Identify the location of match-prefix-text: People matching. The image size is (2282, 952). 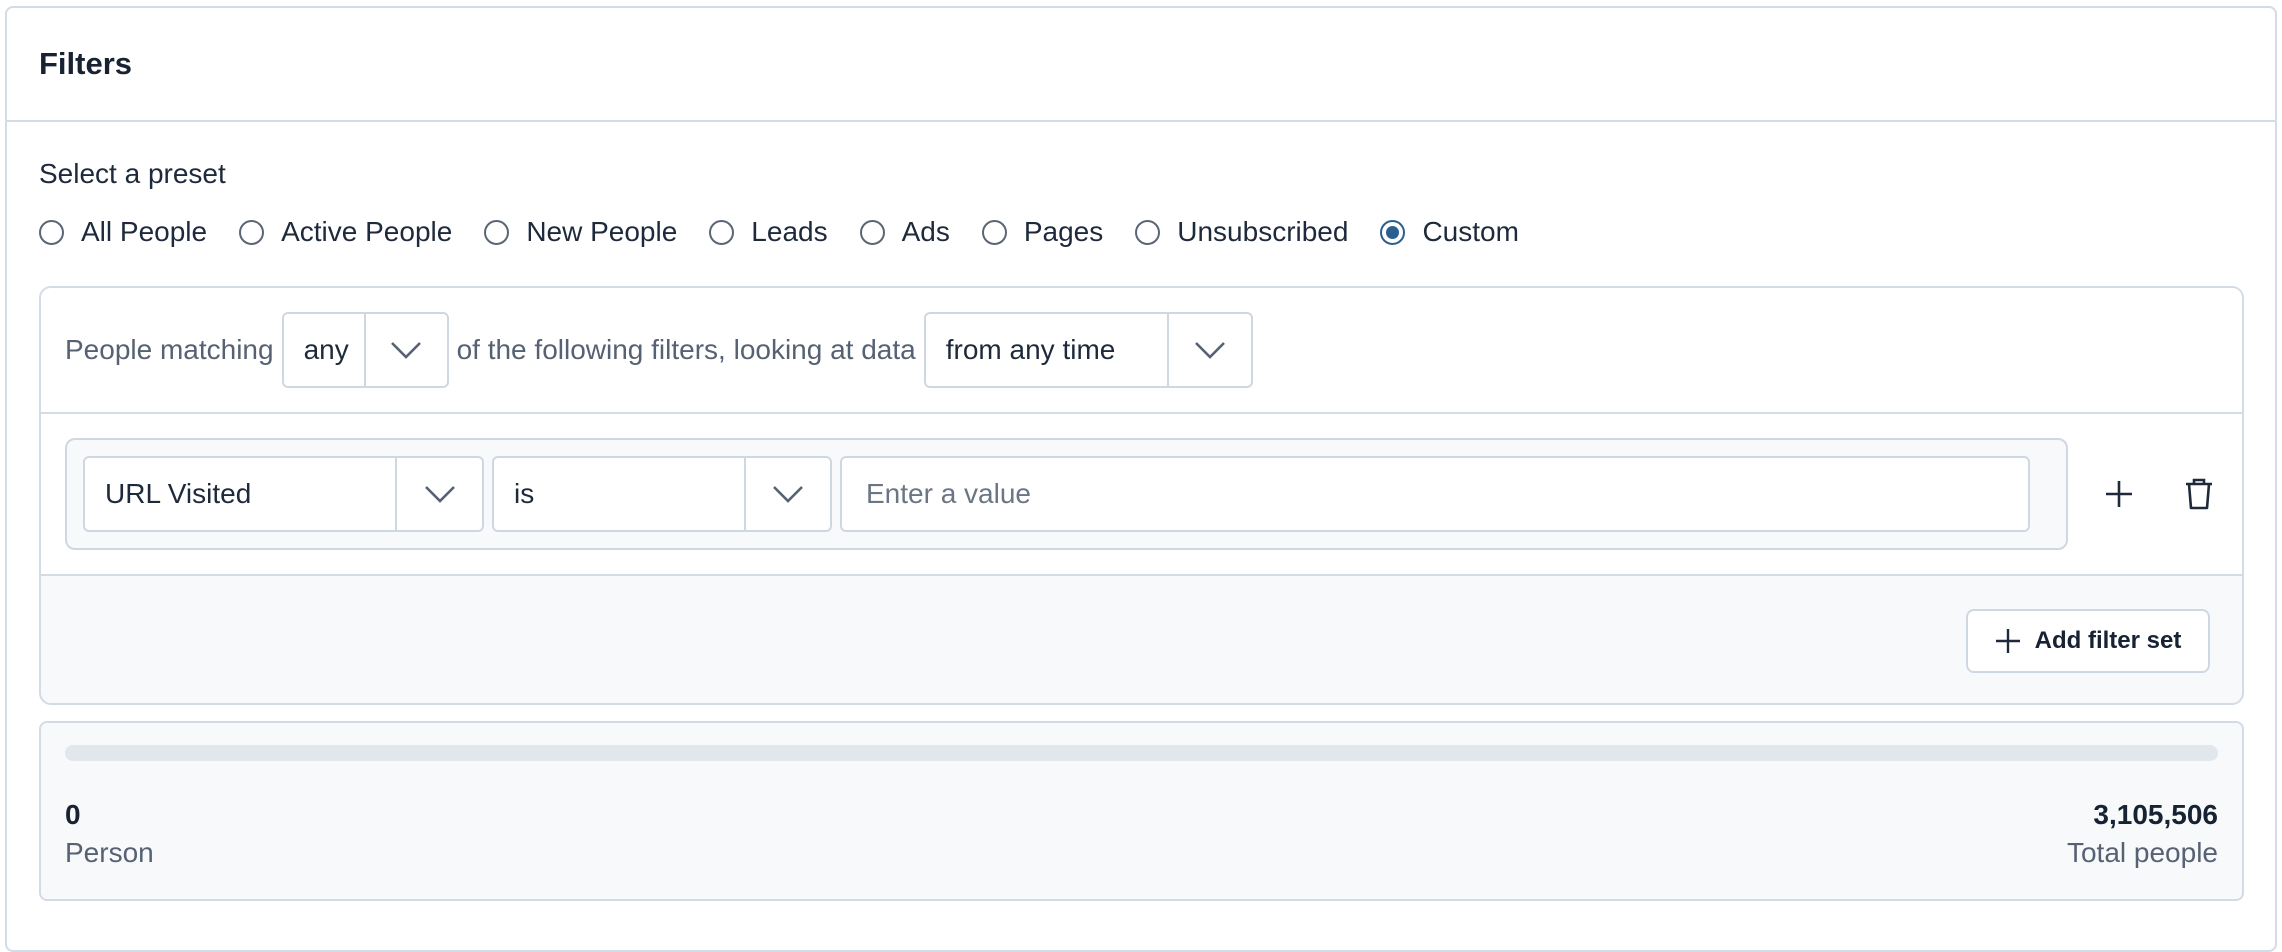
(169, 349).